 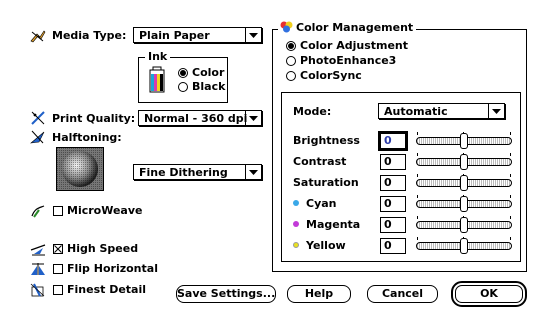 What do you see at coordinates (333, 224) in the screenshot?
I see `magenta-label: Magenta` at bounding box center [333, 224].